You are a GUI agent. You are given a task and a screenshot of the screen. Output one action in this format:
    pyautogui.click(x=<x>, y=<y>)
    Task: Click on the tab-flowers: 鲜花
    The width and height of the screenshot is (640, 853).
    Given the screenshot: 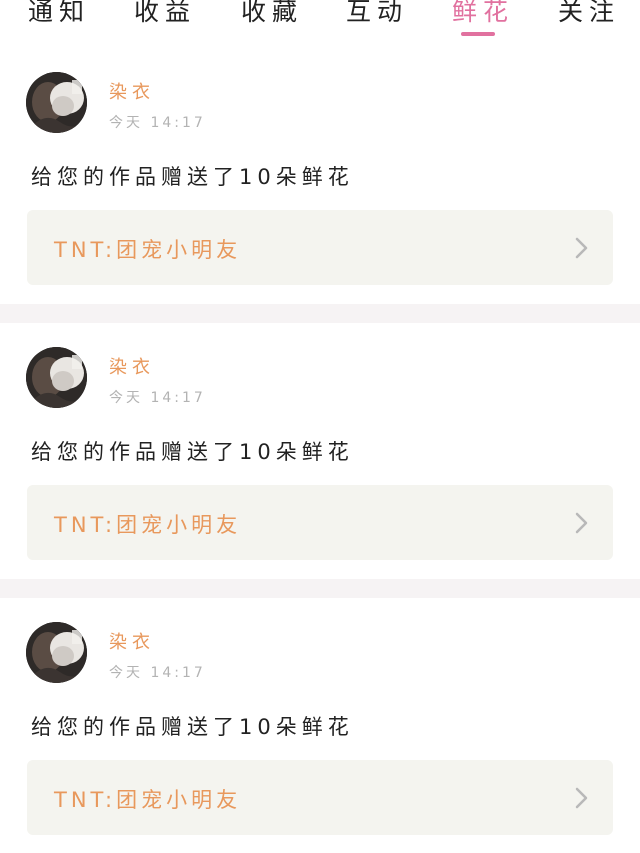 What is the action you would take?
    pyautogui.click(x=480, y=17)
    